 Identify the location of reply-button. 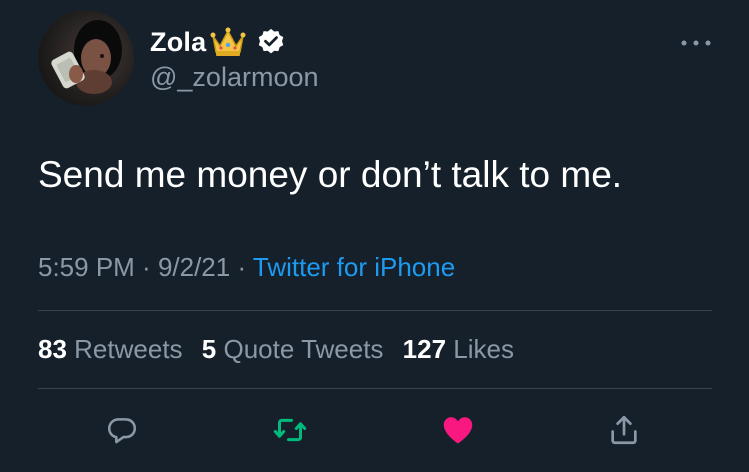
(122, 430).